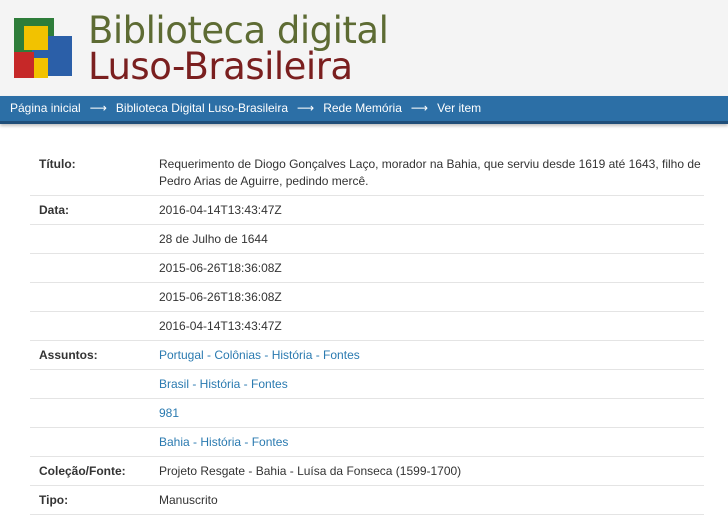 The image size is (728, 515). I want to click on breadcrumb-ver-item: Ver item, so click(459, 108).